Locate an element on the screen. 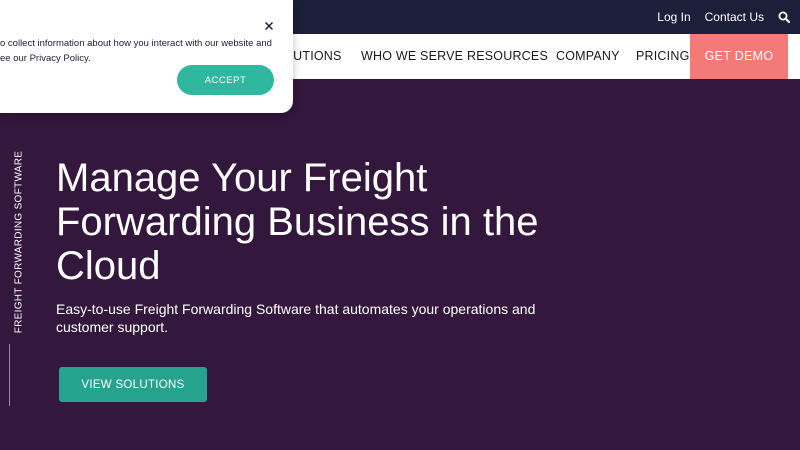 This screenshot has width=800, height=450. nav-item-company: COMPANY is located at coordinates (588, 56).